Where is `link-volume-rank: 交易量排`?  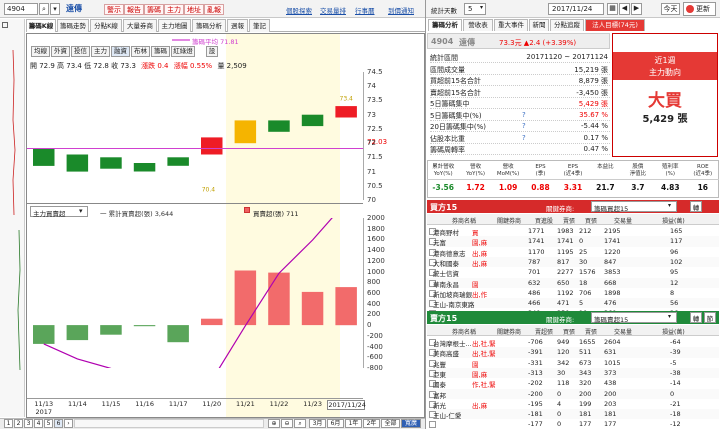
link-volume-rank: 交易量排 is located at coordinates (333, 10).